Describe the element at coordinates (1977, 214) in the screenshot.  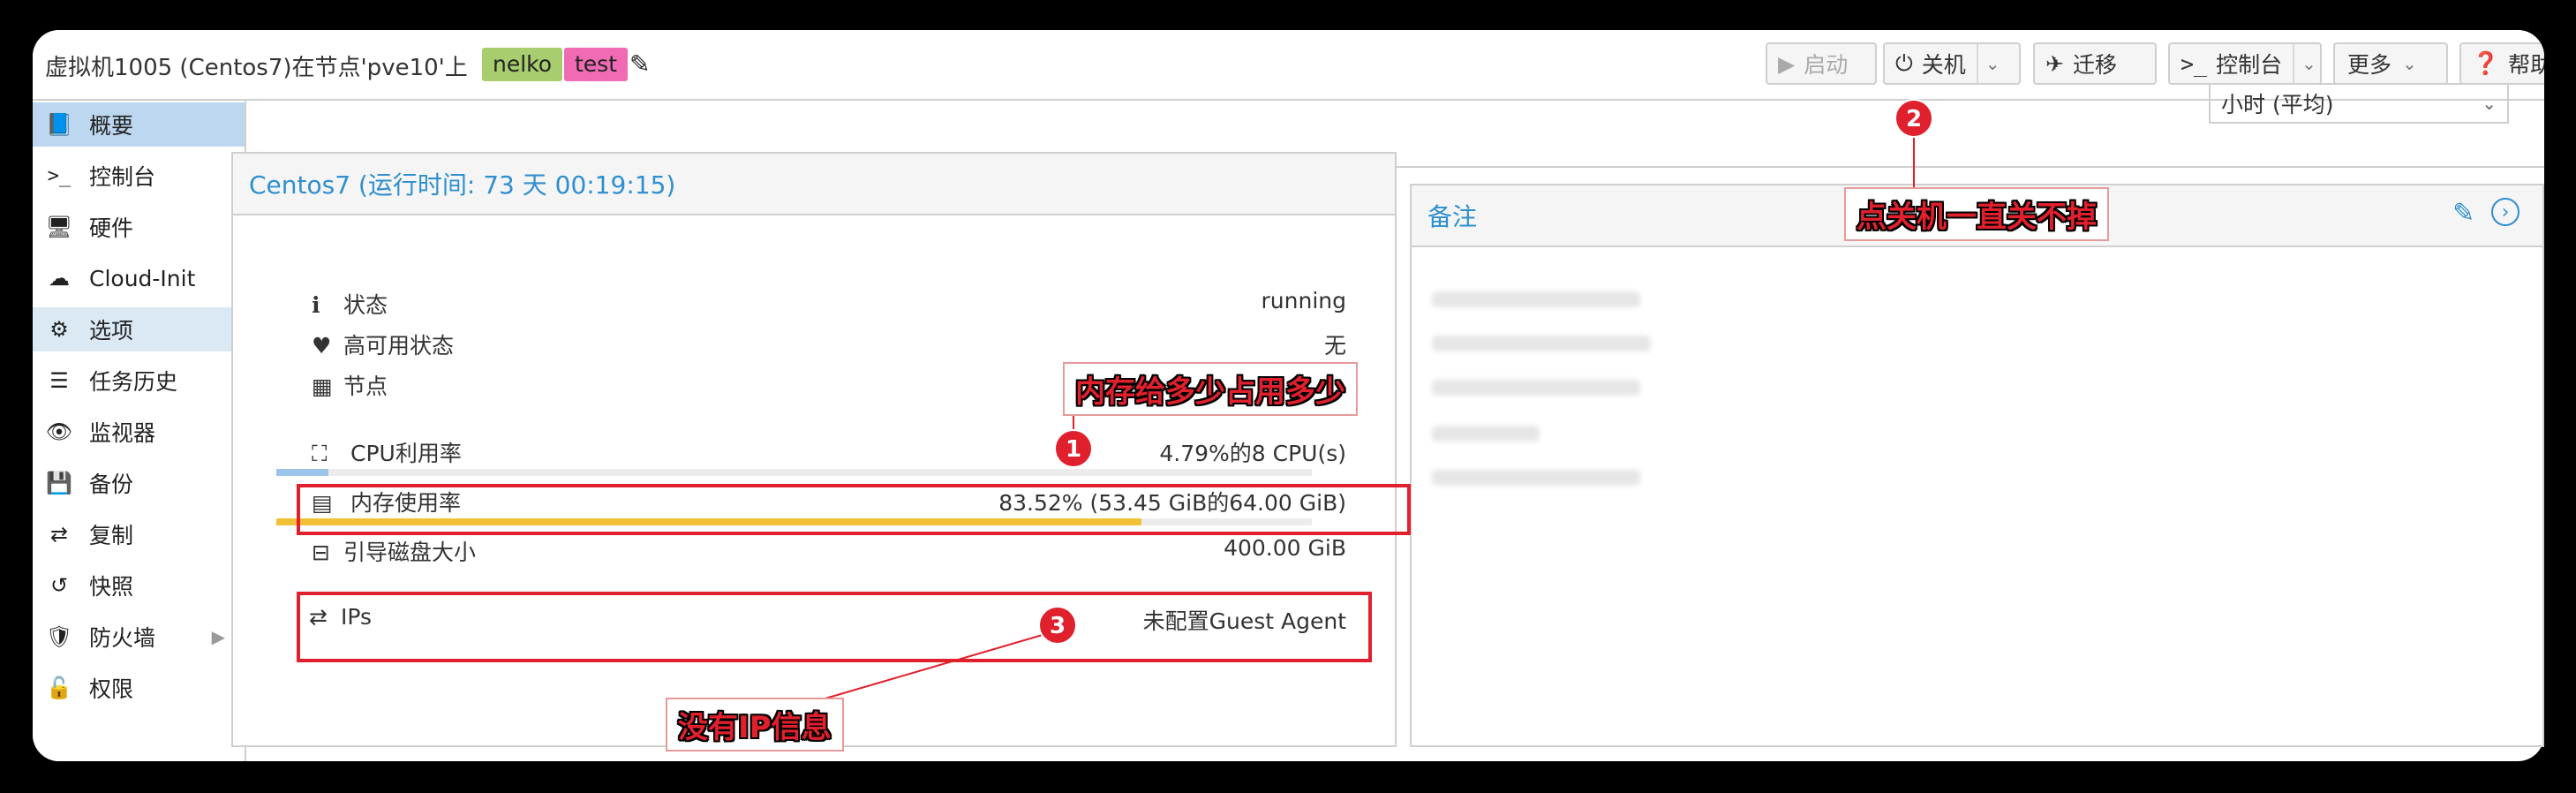
I see `annotation-callout-shutdown: 点关机一直关不掉` at that location.